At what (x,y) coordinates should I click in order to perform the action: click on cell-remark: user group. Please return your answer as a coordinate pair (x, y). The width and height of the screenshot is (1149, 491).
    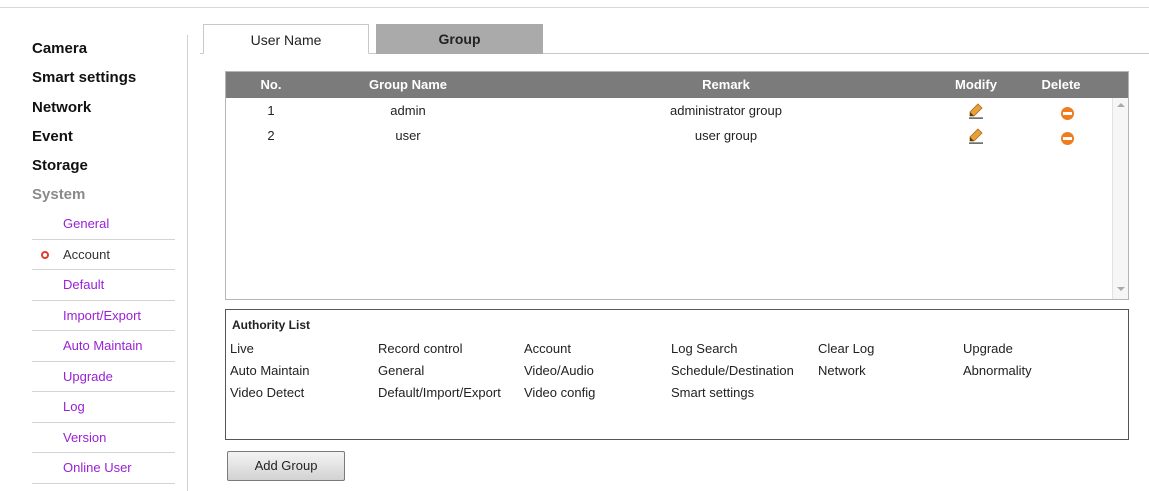
    Looking at the image, I should click on (726, 135).